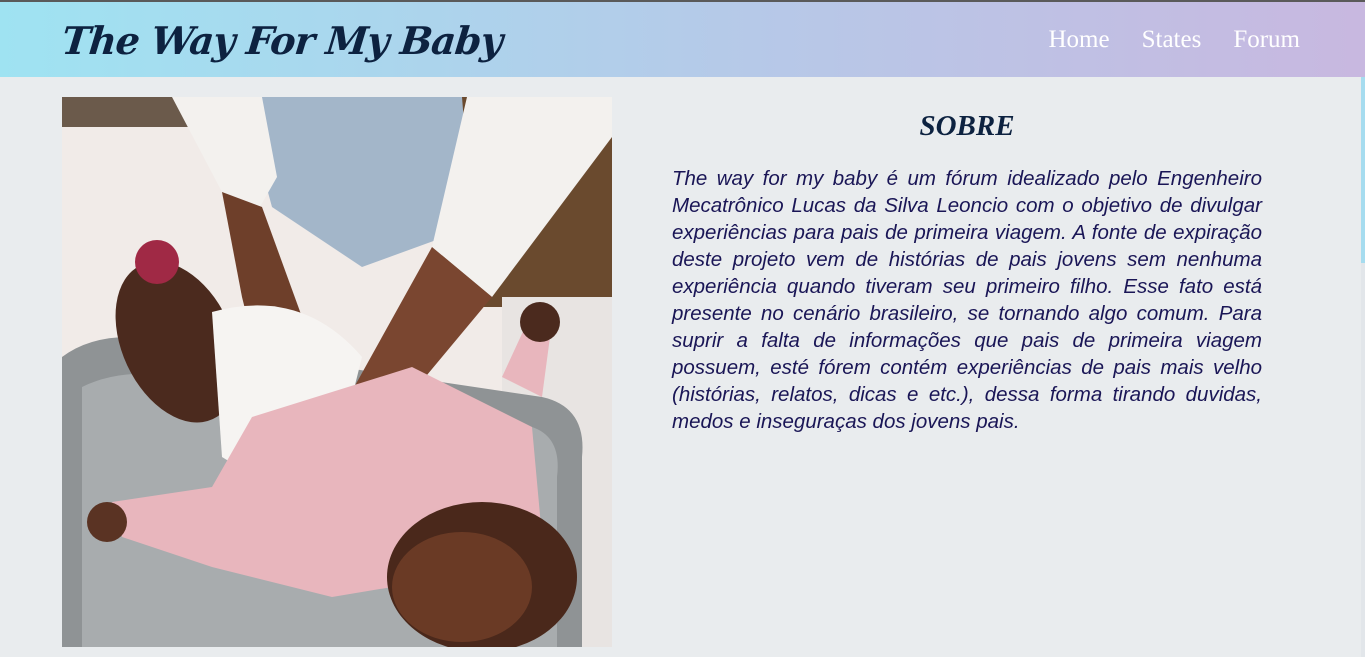  Describe the element at coordinates (1266, 40) in the screenshot. I see `nav-forum-link: Forum` at that location.